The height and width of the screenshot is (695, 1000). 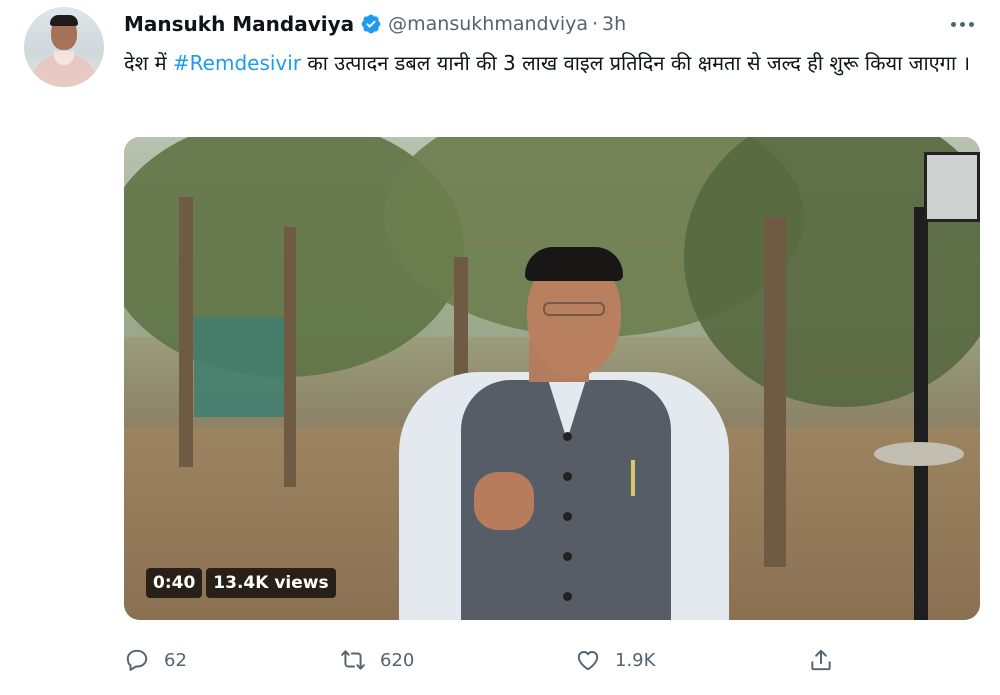 What do you see at coordinates (174, 583) in the screenshot?
I see `video-duration: 0:40` at bounding box center [174, 583].